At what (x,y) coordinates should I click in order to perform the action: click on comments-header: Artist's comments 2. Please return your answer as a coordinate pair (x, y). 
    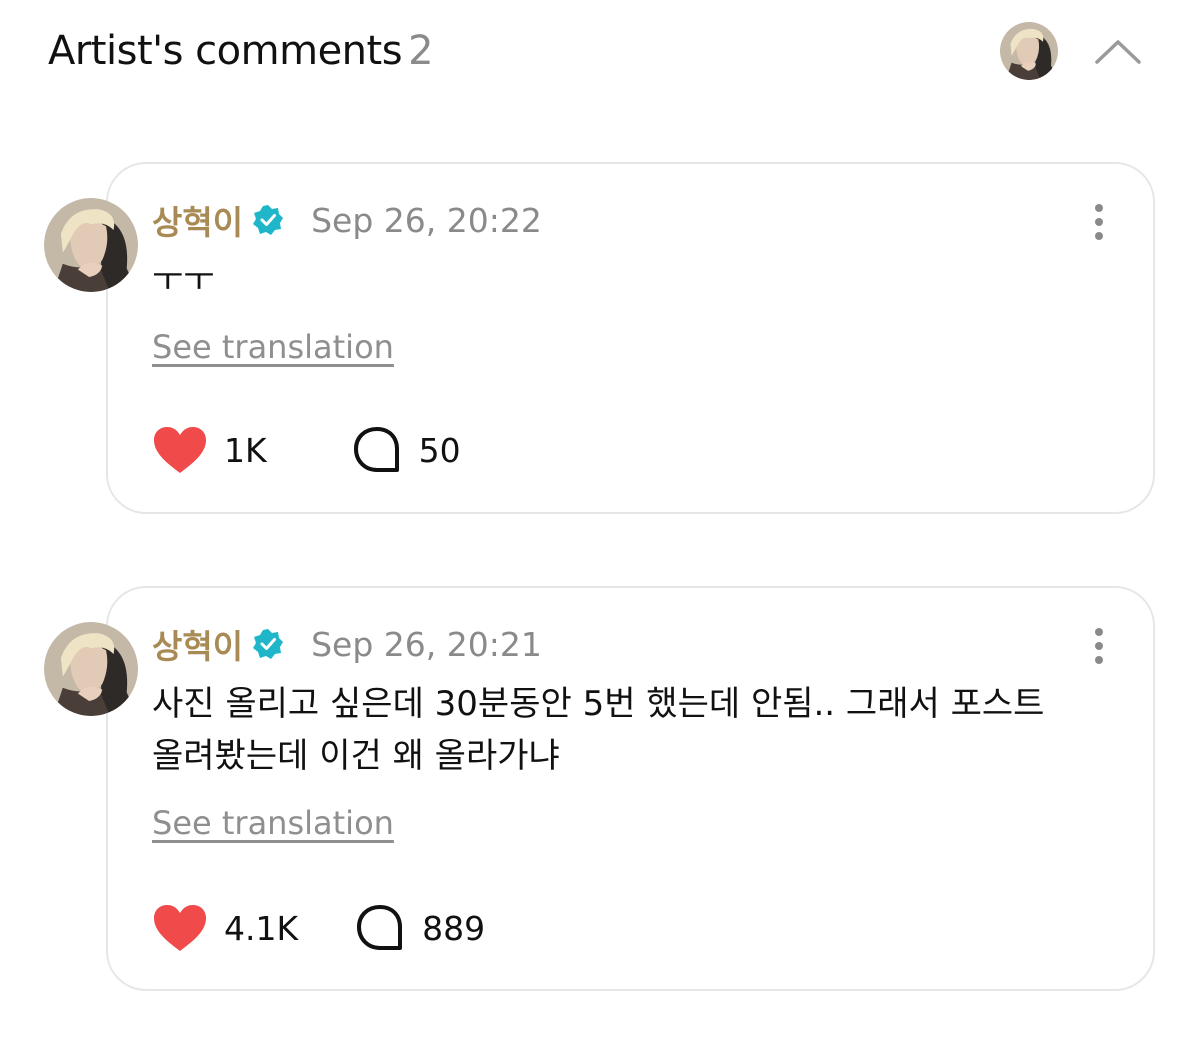
    Looking at the image, I should click on (604, 52).